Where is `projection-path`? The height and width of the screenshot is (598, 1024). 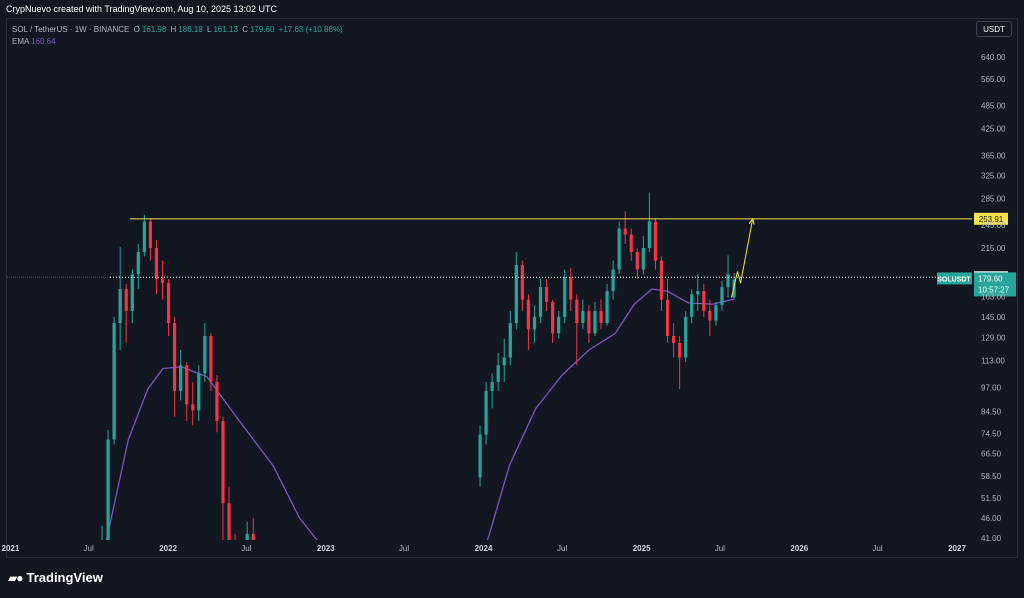
projection-path is located at coordinates (742, 258).